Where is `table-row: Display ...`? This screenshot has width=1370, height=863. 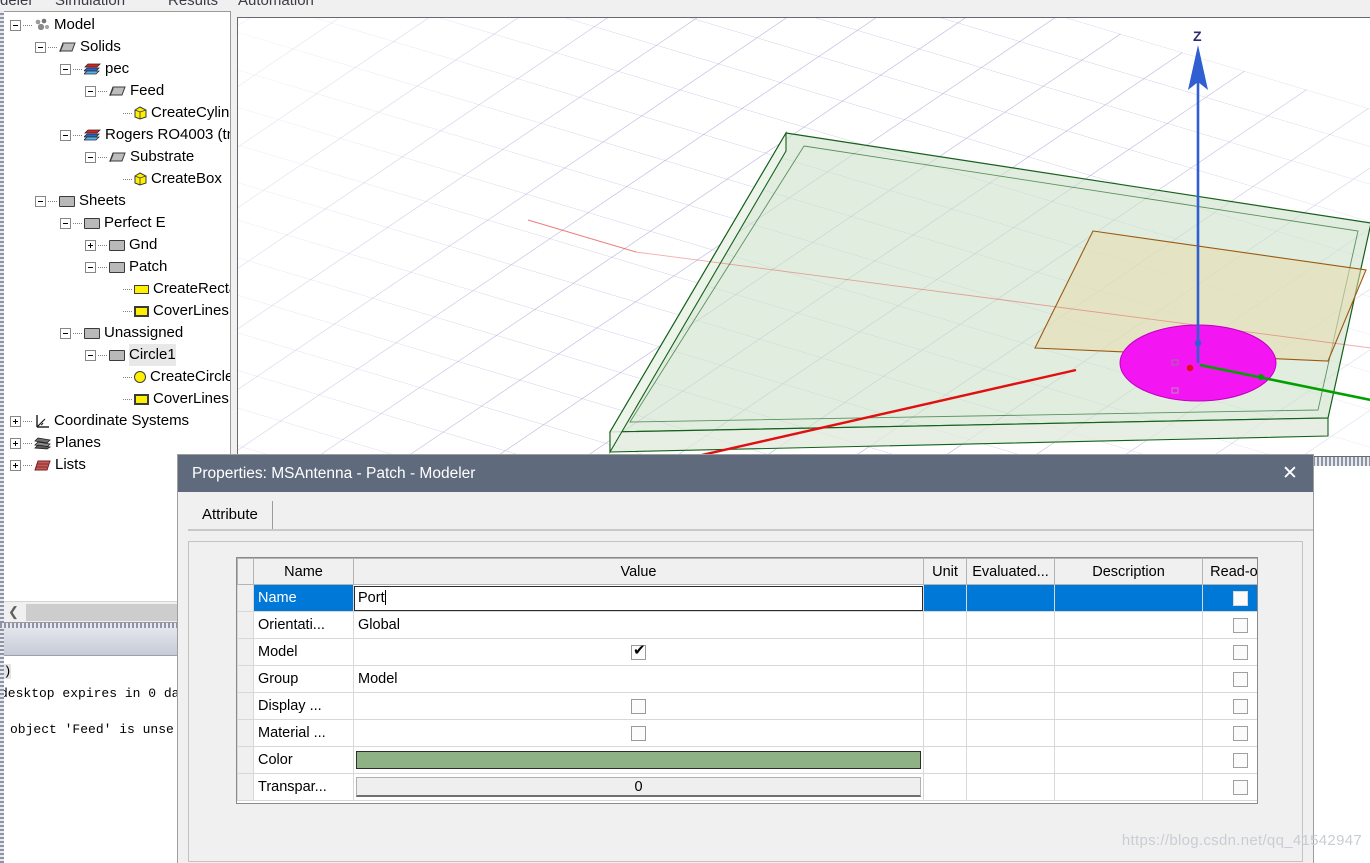 table-row: Display ... is located at coordinates (747, 706).